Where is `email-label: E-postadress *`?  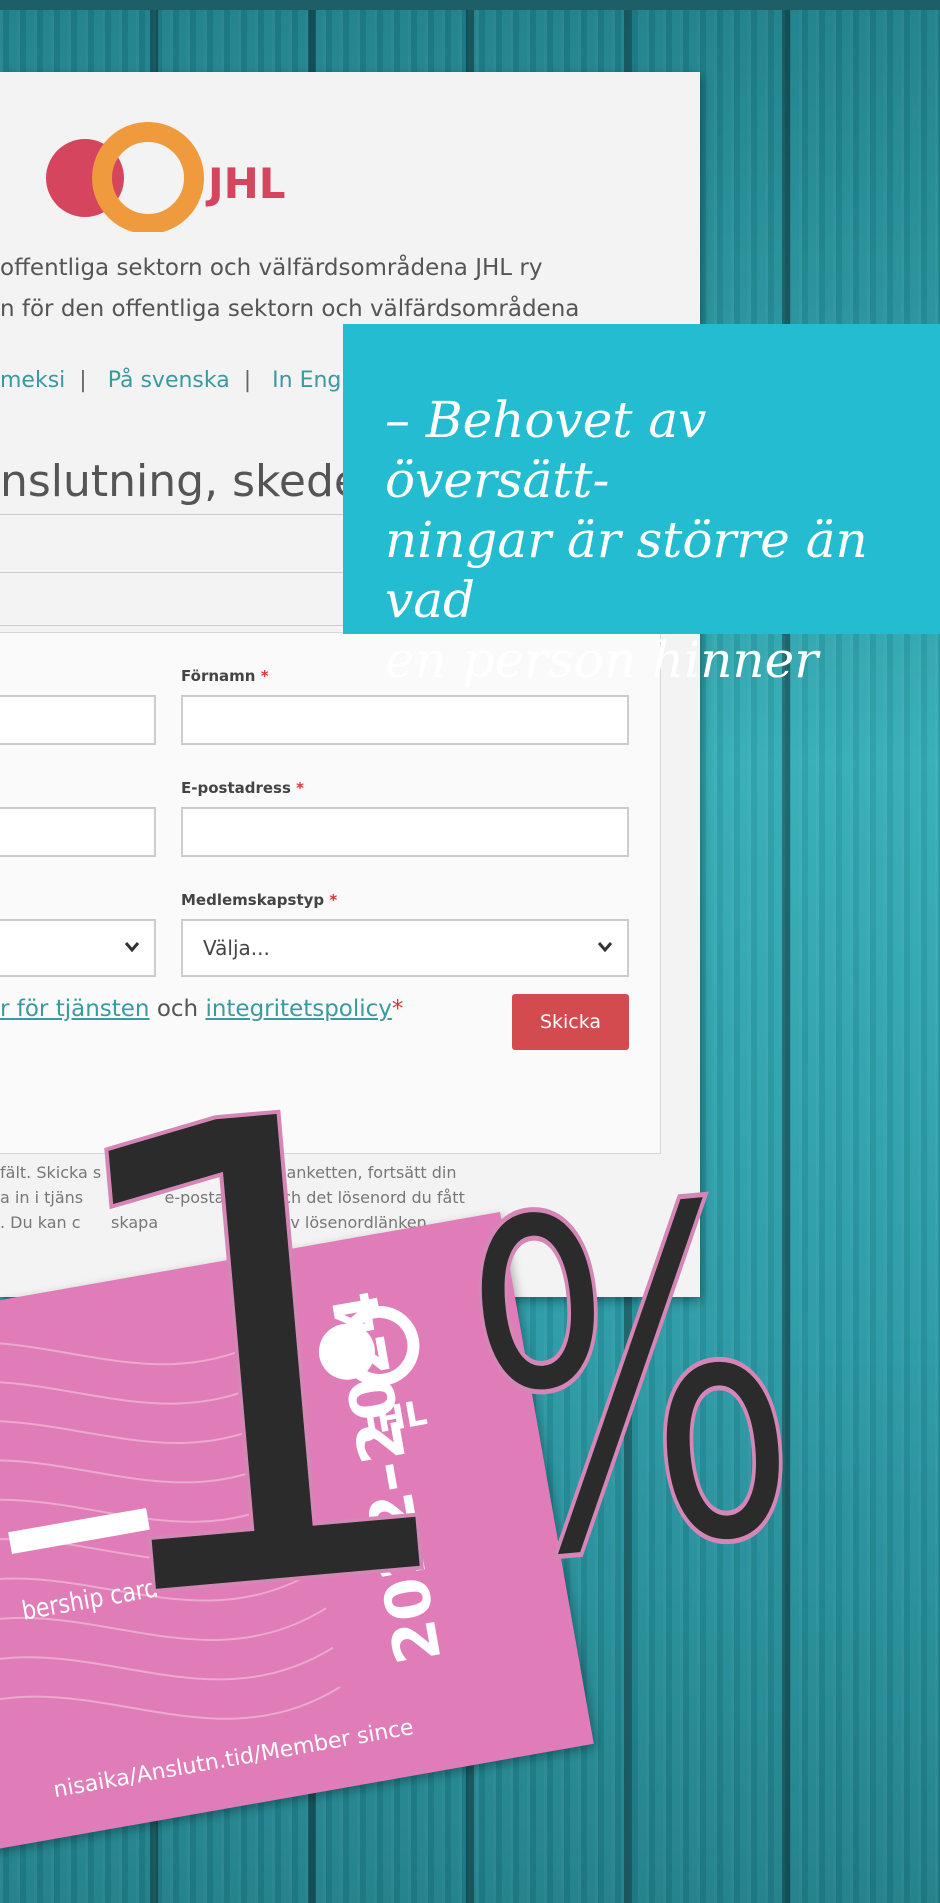
email-label: E-postadress * is located at coordinates (242, 788).